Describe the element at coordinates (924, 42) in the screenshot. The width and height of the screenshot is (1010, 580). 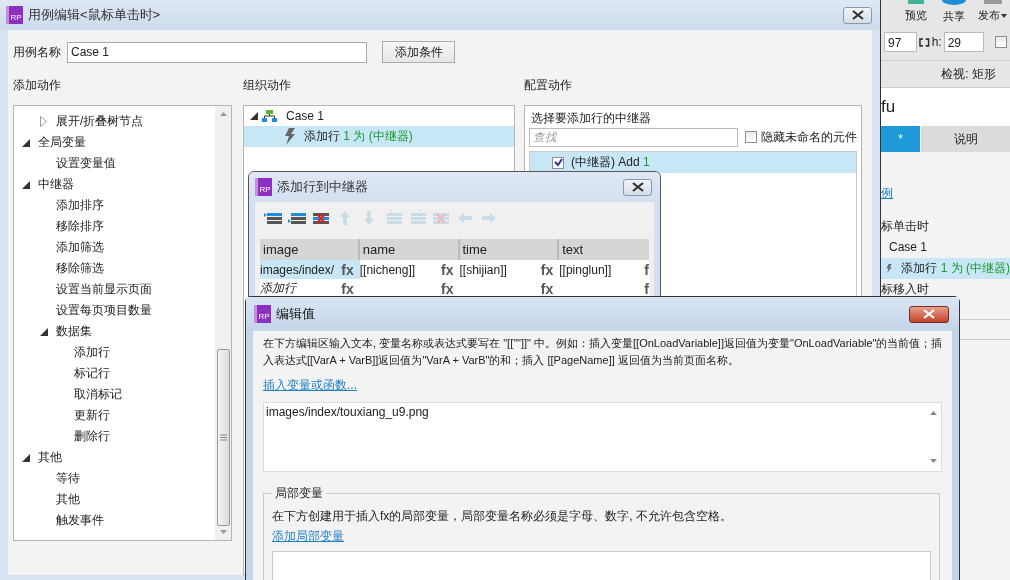
I see `bracket-icon` at that location.